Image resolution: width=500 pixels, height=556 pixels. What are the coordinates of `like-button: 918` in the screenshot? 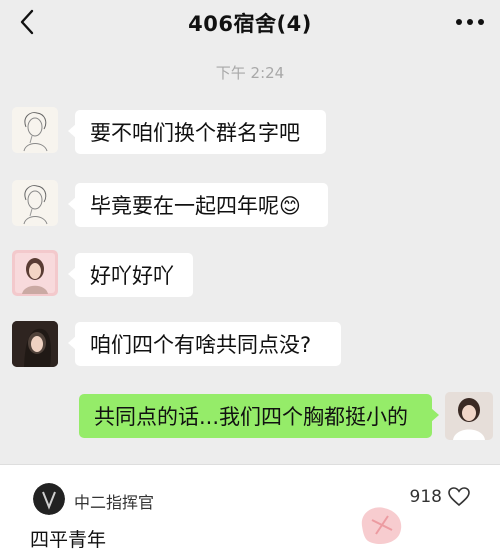 It's located at (440, 497).